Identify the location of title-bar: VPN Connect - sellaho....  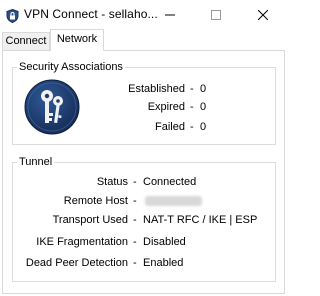
(143, 15).